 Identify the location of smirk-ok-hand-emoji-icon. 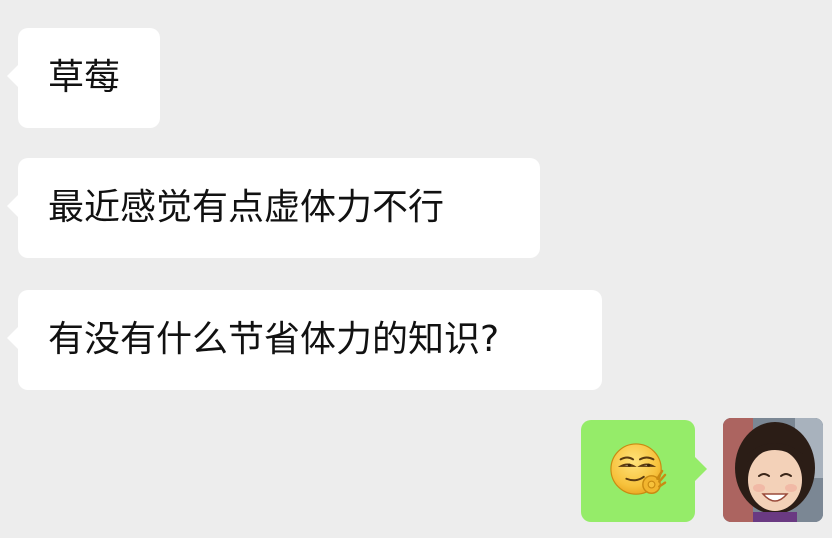
(638, 469).